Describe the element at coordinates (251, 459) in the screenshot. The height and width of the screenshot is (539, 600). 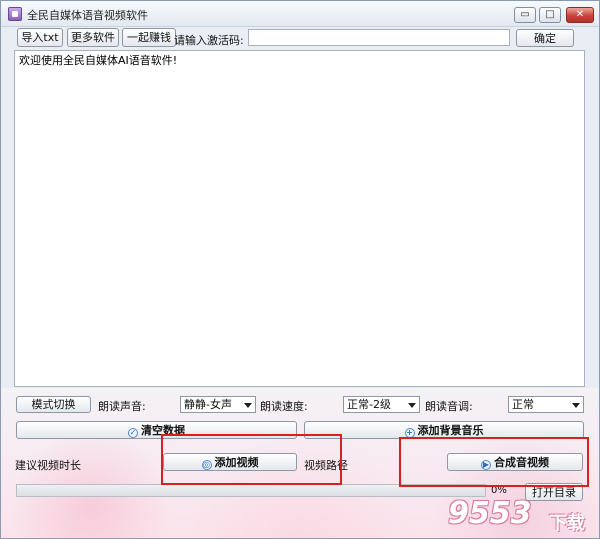
I see `highlight-box-add-video` at that location.